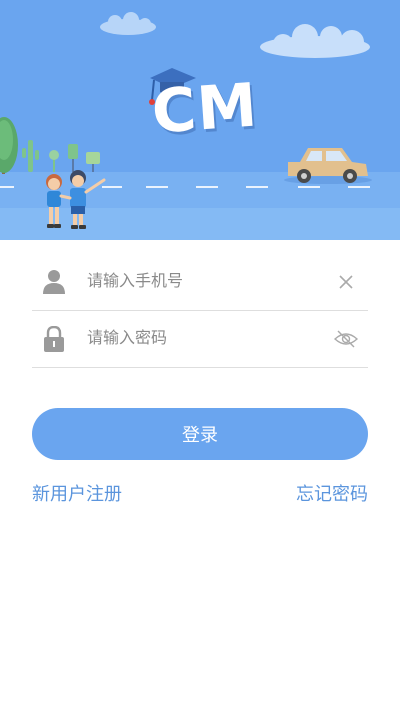 Image resolution: width=400 pixels, height=711 pixels. Describe the element at coordinates (54, 161) in the screenshot. I see `flower-icon` at that location.